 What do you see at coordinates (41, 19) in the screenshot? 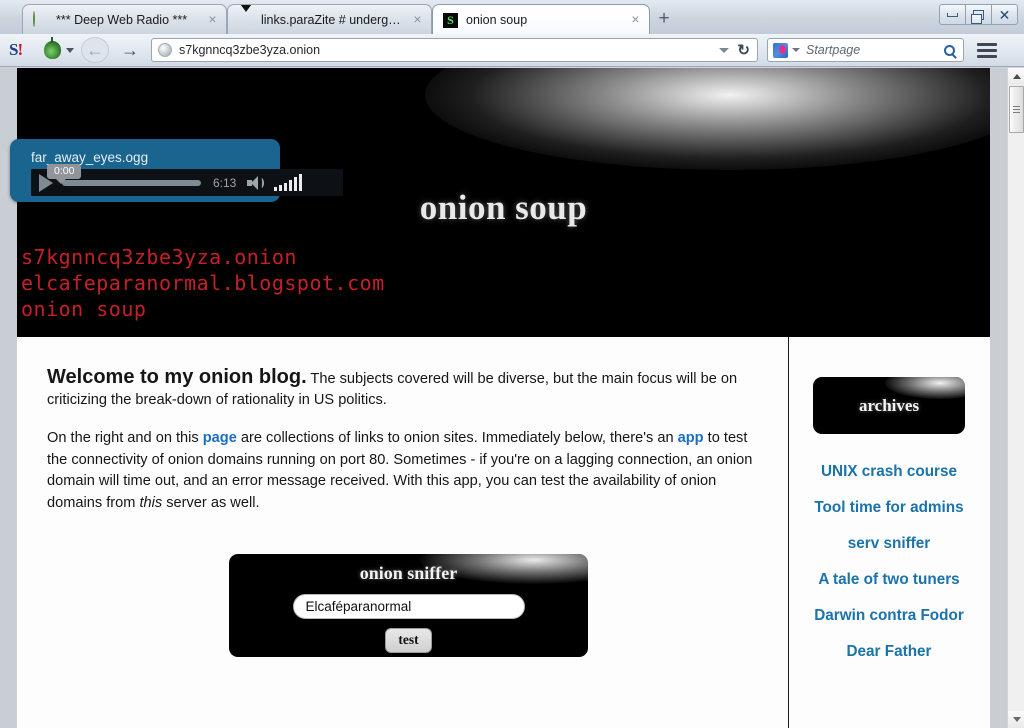
I see `globe-icon` at bounding box center [41, 19].